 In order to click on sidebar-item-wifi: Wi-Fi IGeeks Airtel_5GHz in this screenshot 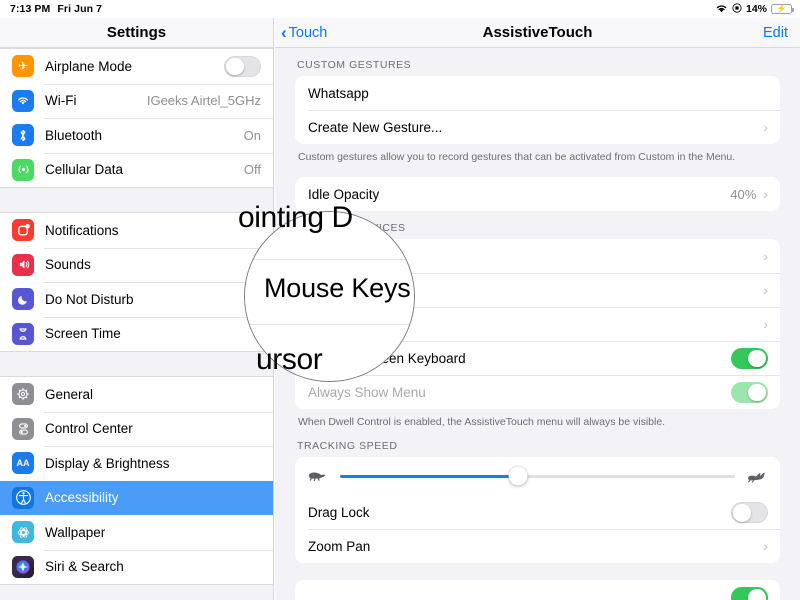, I will do `click(136, 100)`.